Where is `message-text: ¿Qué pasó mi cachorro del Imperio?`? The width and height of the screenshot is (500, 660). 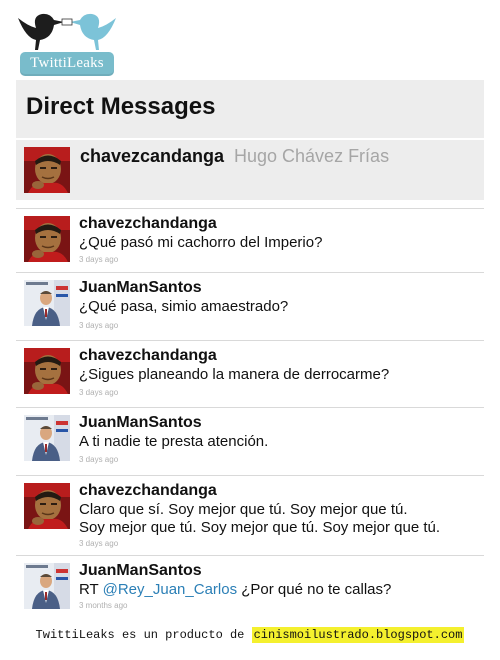
message-text: ¿Qué pasó mi cachorro del Imperio? is located at coordinates (201, 242).